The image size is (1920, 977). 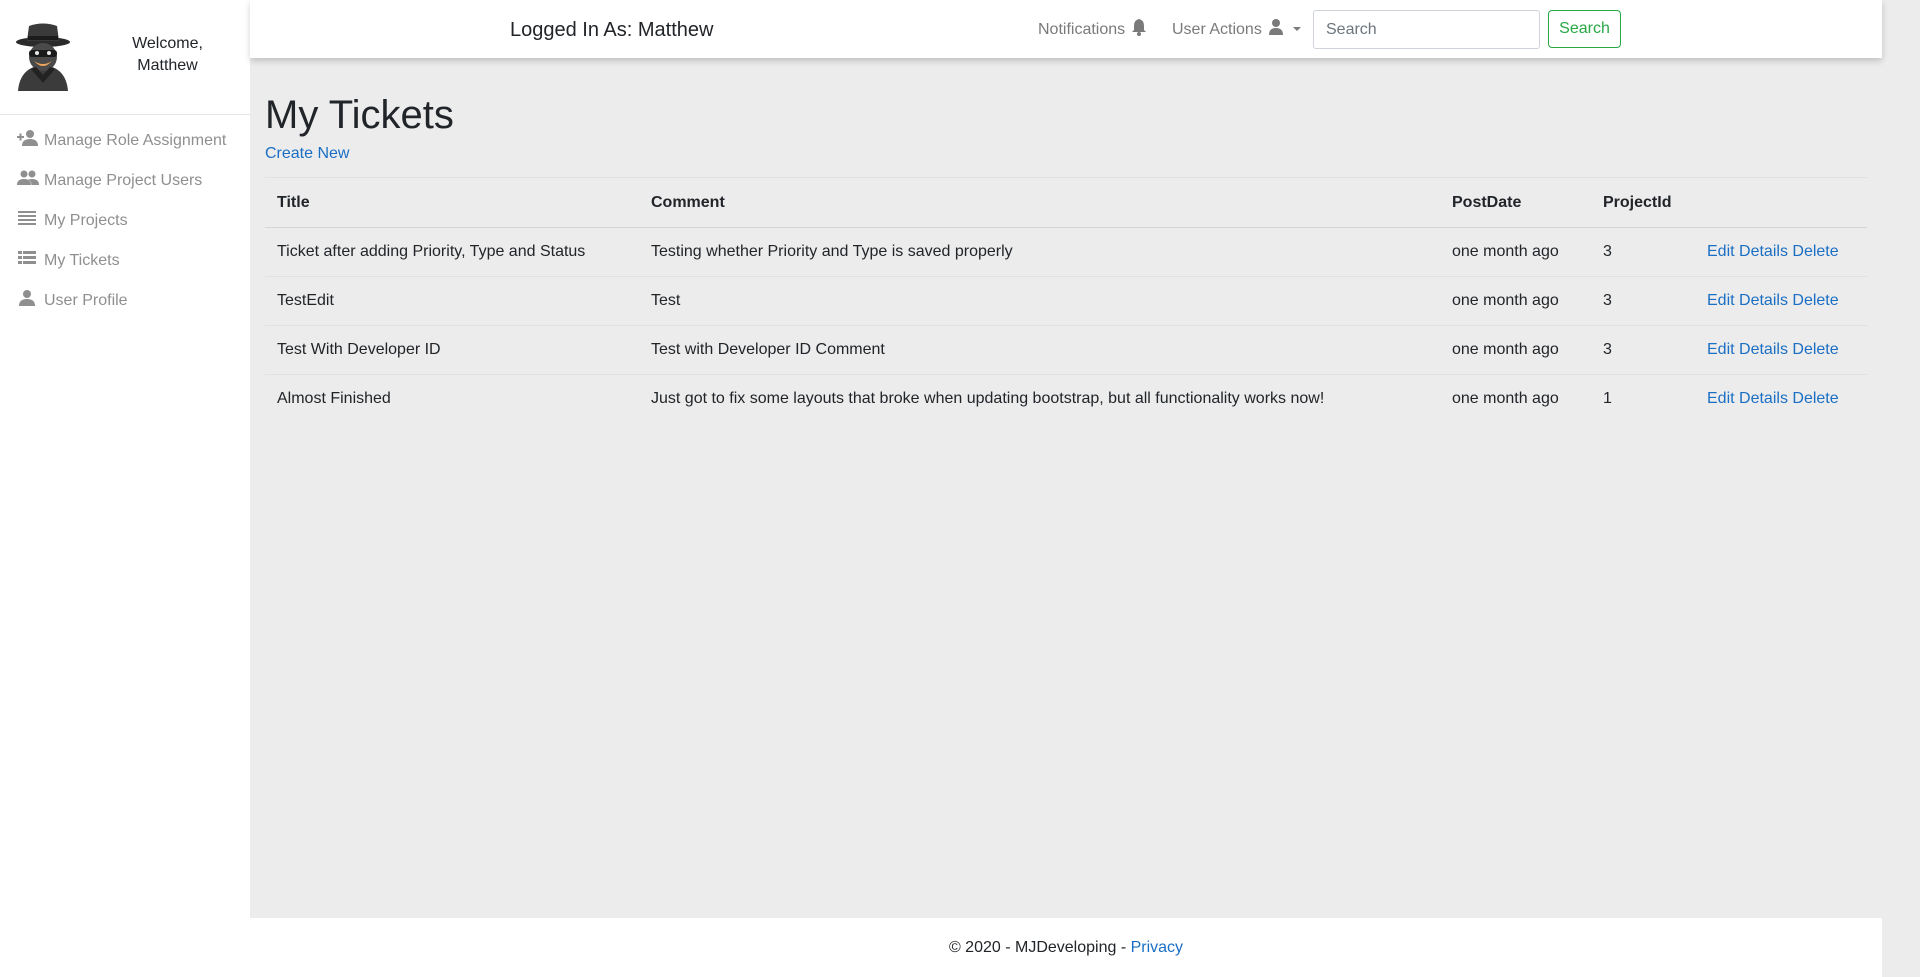 What do you see at coordinates (125, 231) in the screenshot?
I see `sidebar-item-my-projects: My Projects` at bounding box center [125, 231].